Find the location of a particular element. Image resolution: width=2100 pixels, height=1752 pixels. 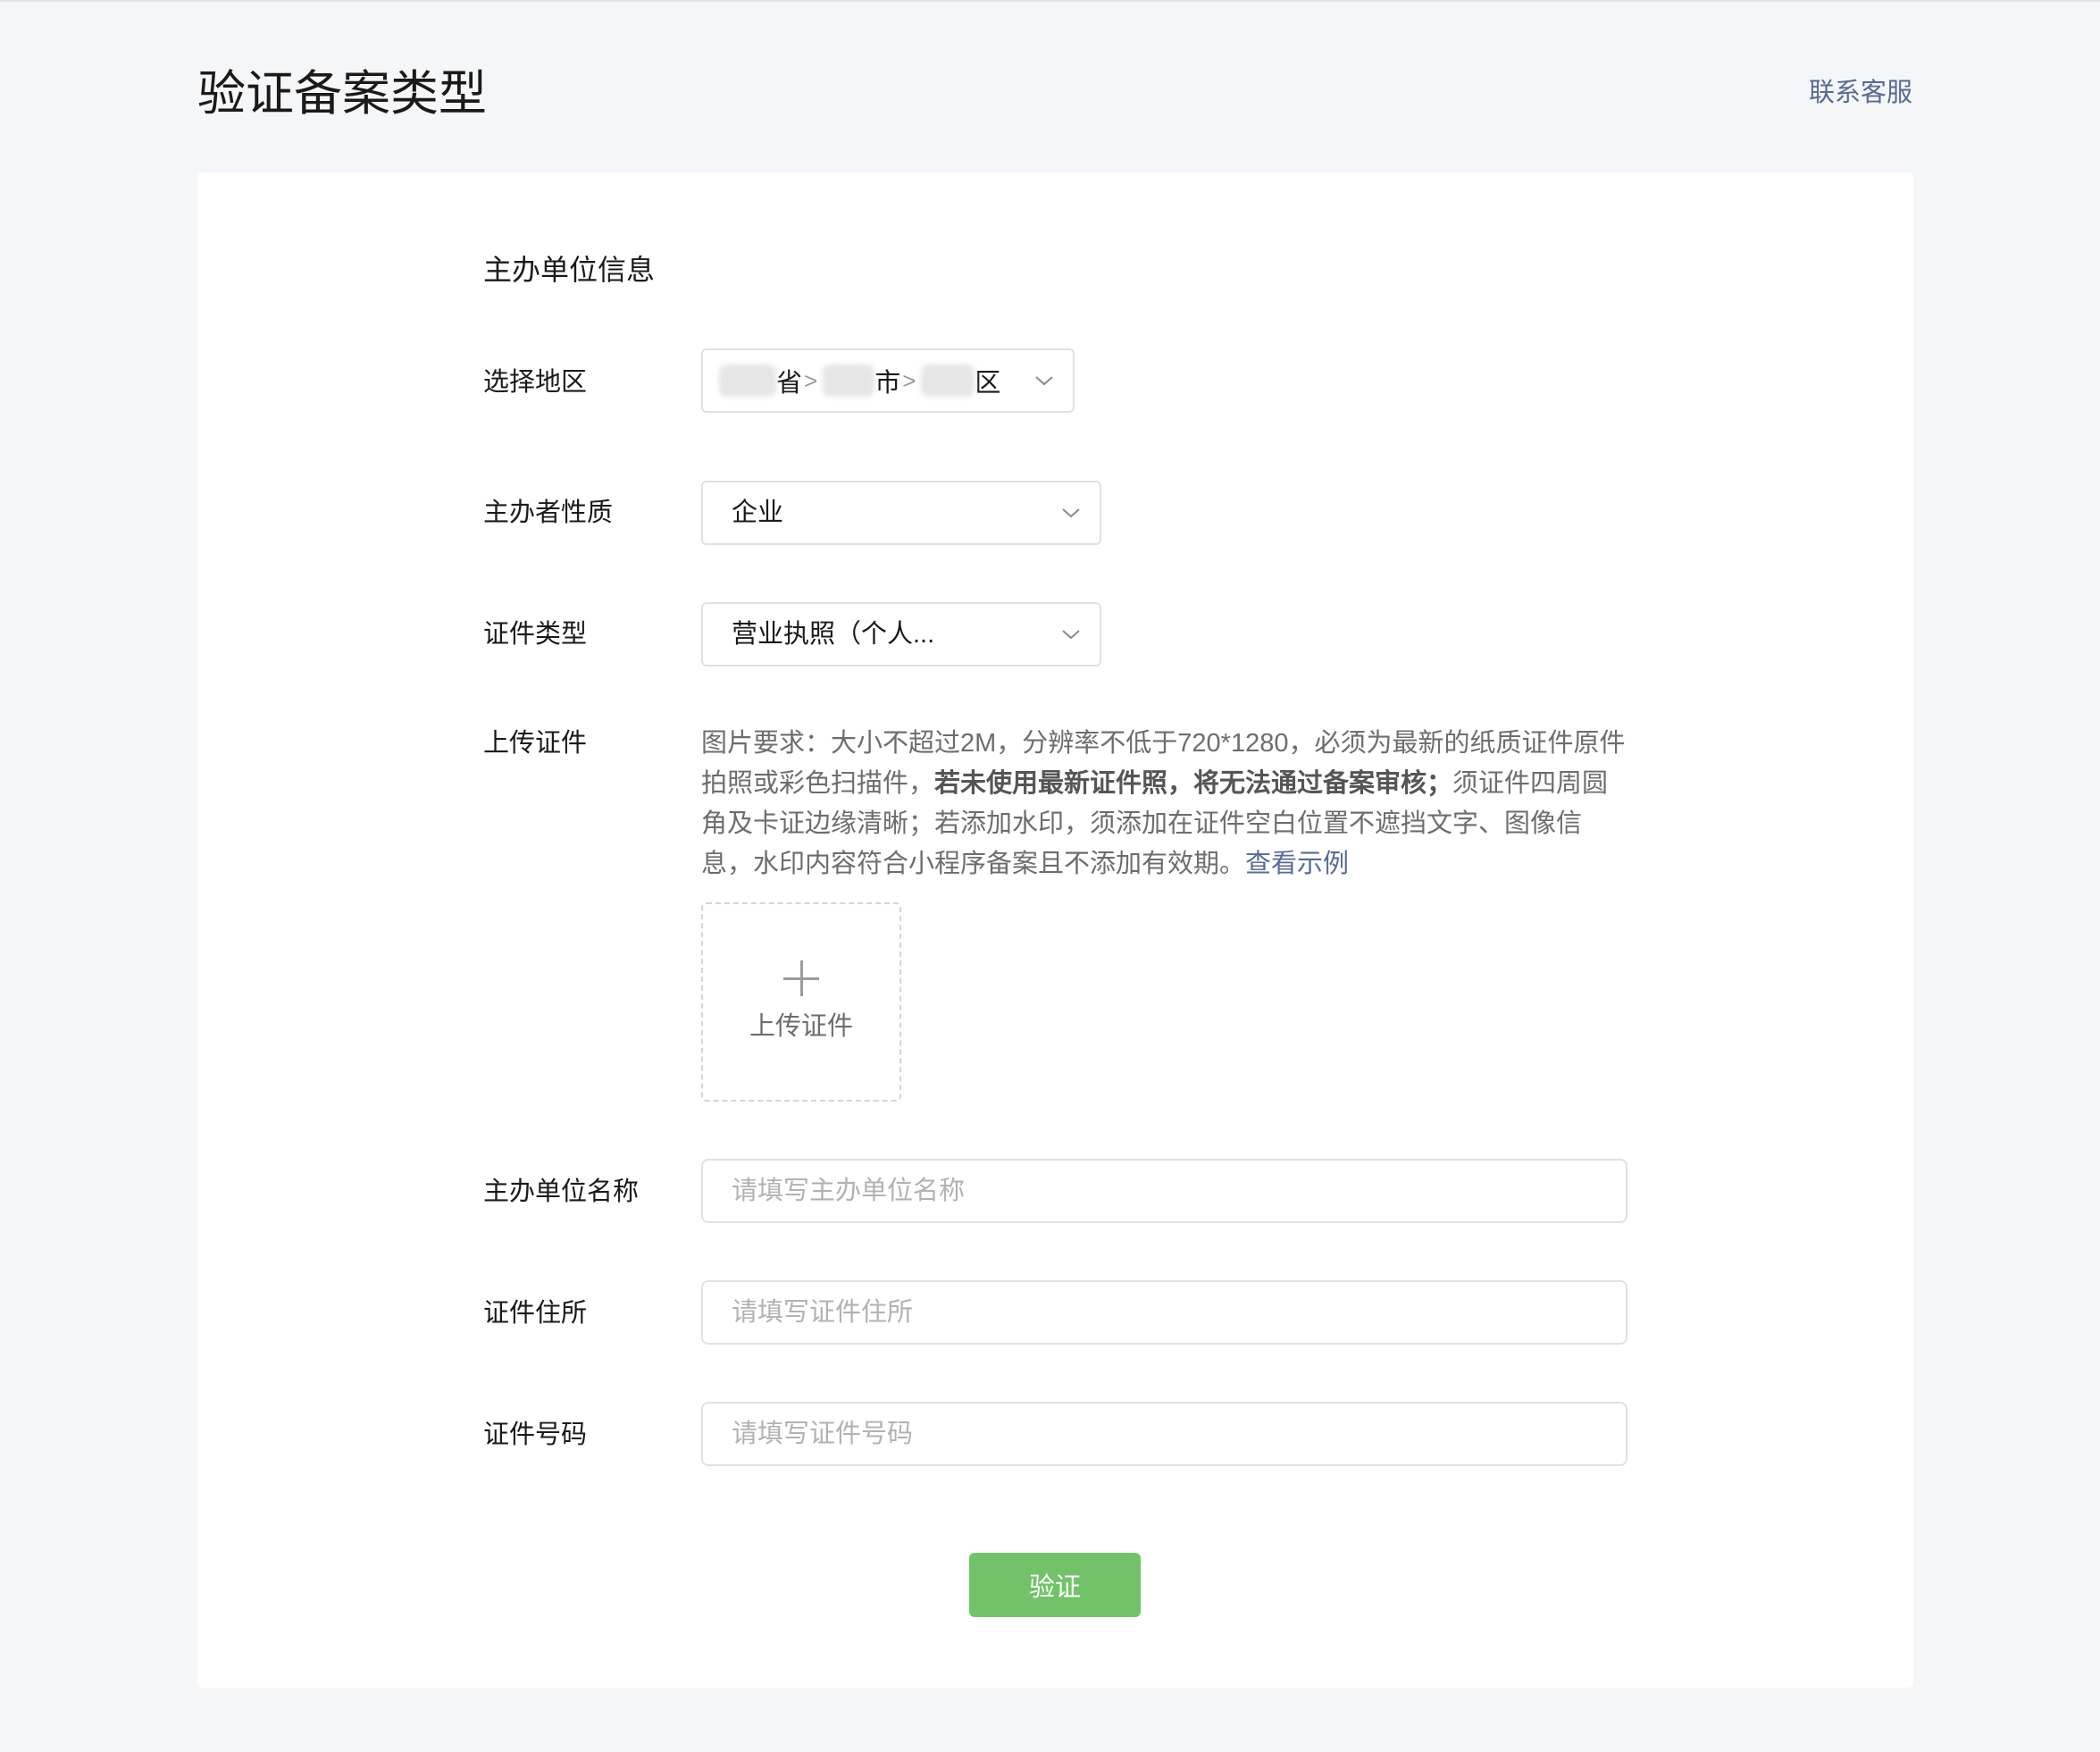

verify-button: 验证 is located at coordinates (1055, 1585).